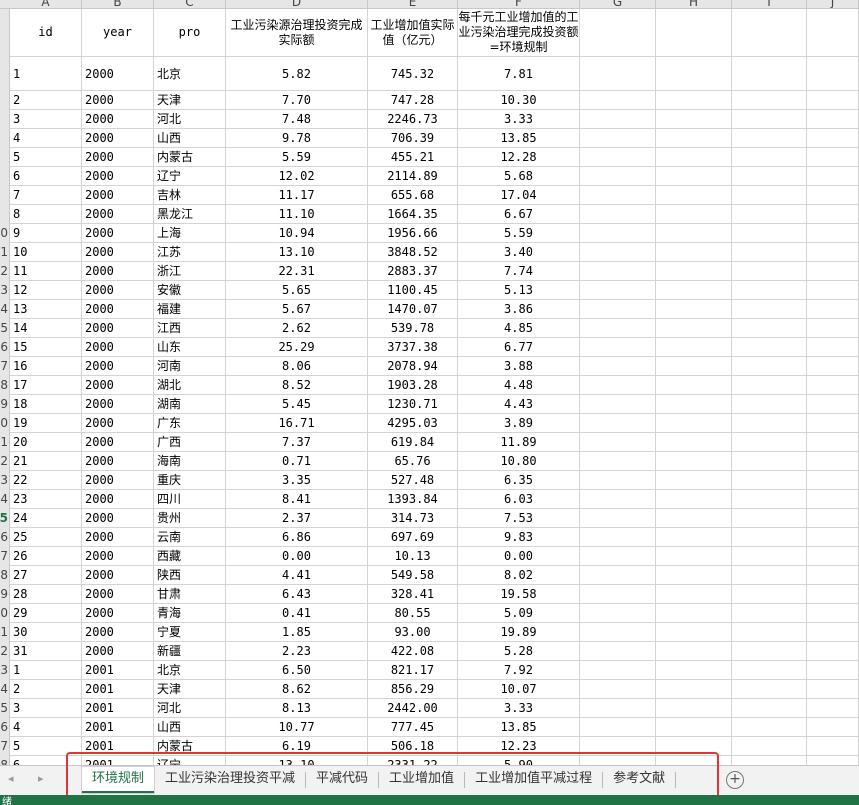  What do you see at coordinates (413, 632) in the screenshot?
I see `cell: 93.00` at bounding box center [413, 632].